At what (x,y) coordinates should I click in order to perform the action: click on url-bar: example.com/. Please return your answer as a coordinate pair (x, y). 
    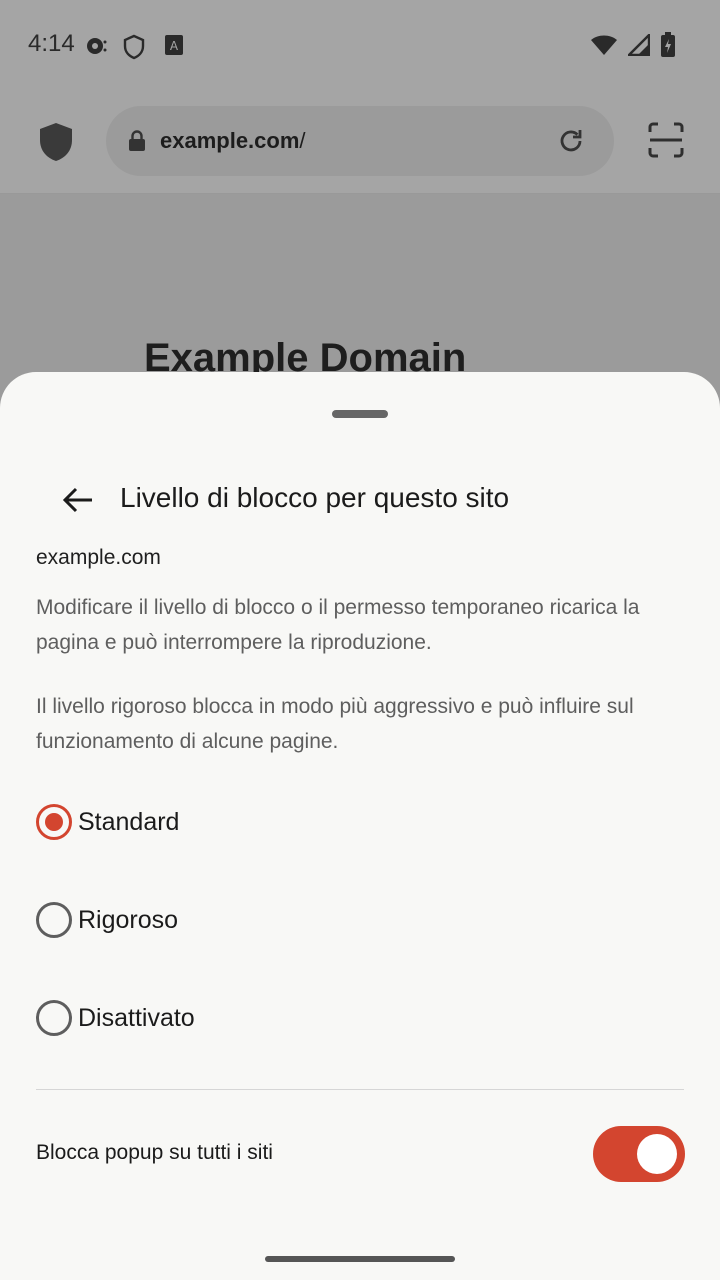
    Looking at the image, I should click on (360, 141).